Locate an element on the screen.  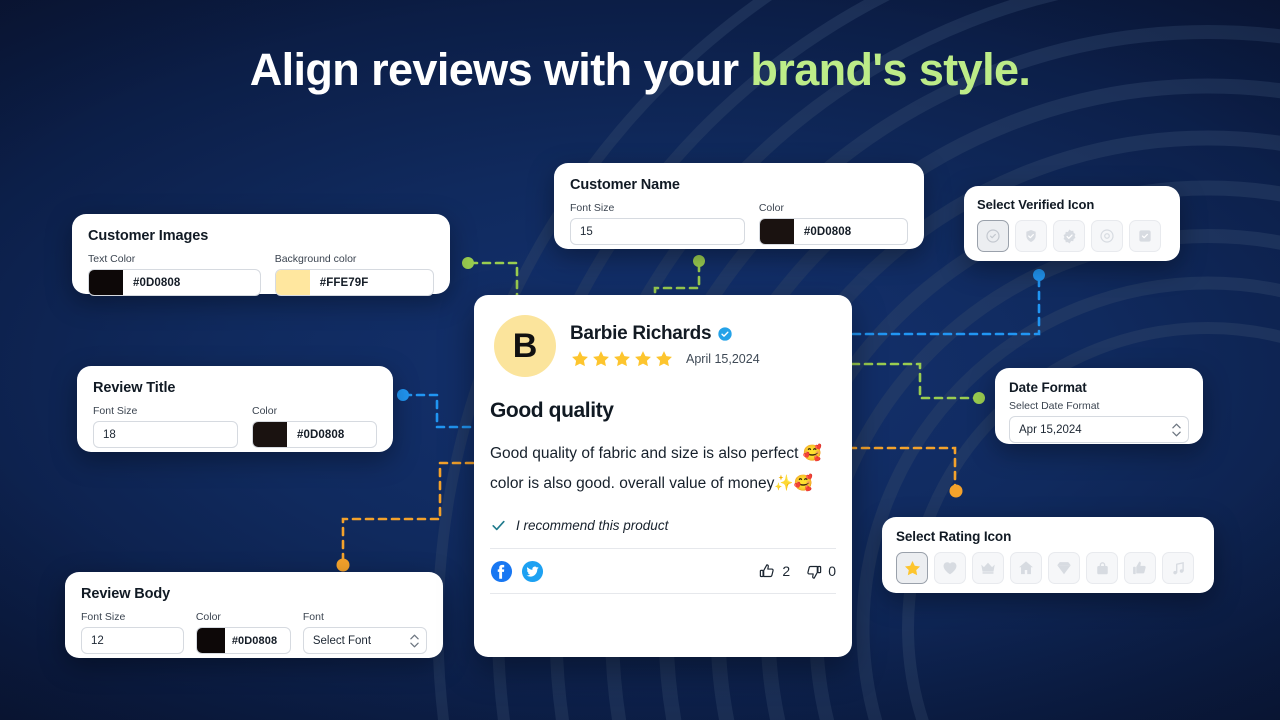
font-size-field: Font Size 15 is located at coordinates (657, 223).